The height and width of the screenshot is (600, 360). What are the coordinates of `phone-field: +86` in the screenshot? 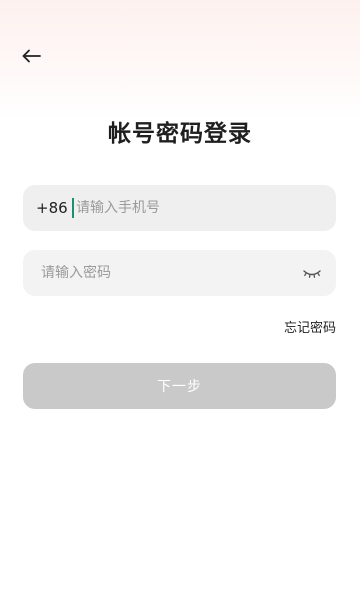 It's located at (179, 208).